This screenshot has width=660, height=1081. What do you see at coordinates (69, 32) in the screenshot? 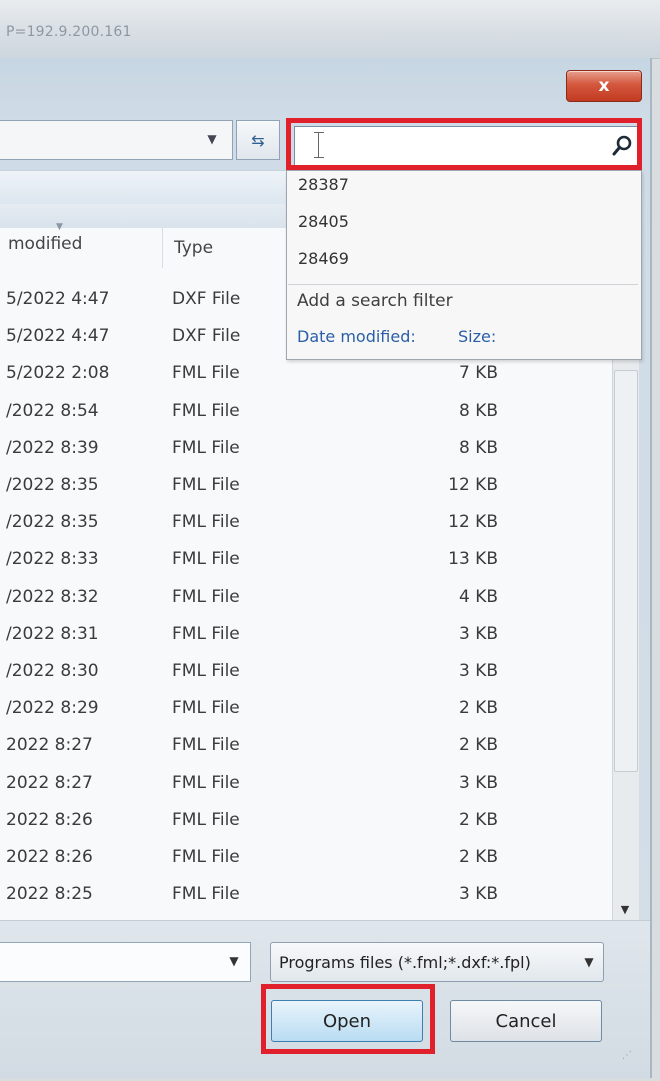
I see `window-title: P=192.9.200.161` at bounding box center [69, 32].